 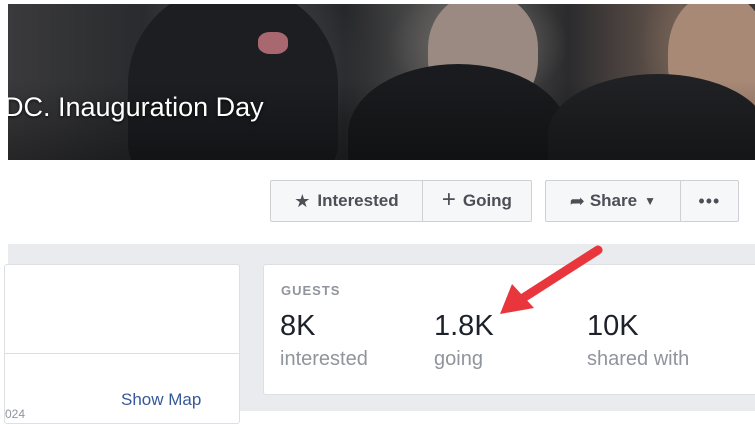 What do you see at coordinates (650, 201) in the screenshot?
I see `caret-down-icon: ▼` at bounding box center [650, 201].